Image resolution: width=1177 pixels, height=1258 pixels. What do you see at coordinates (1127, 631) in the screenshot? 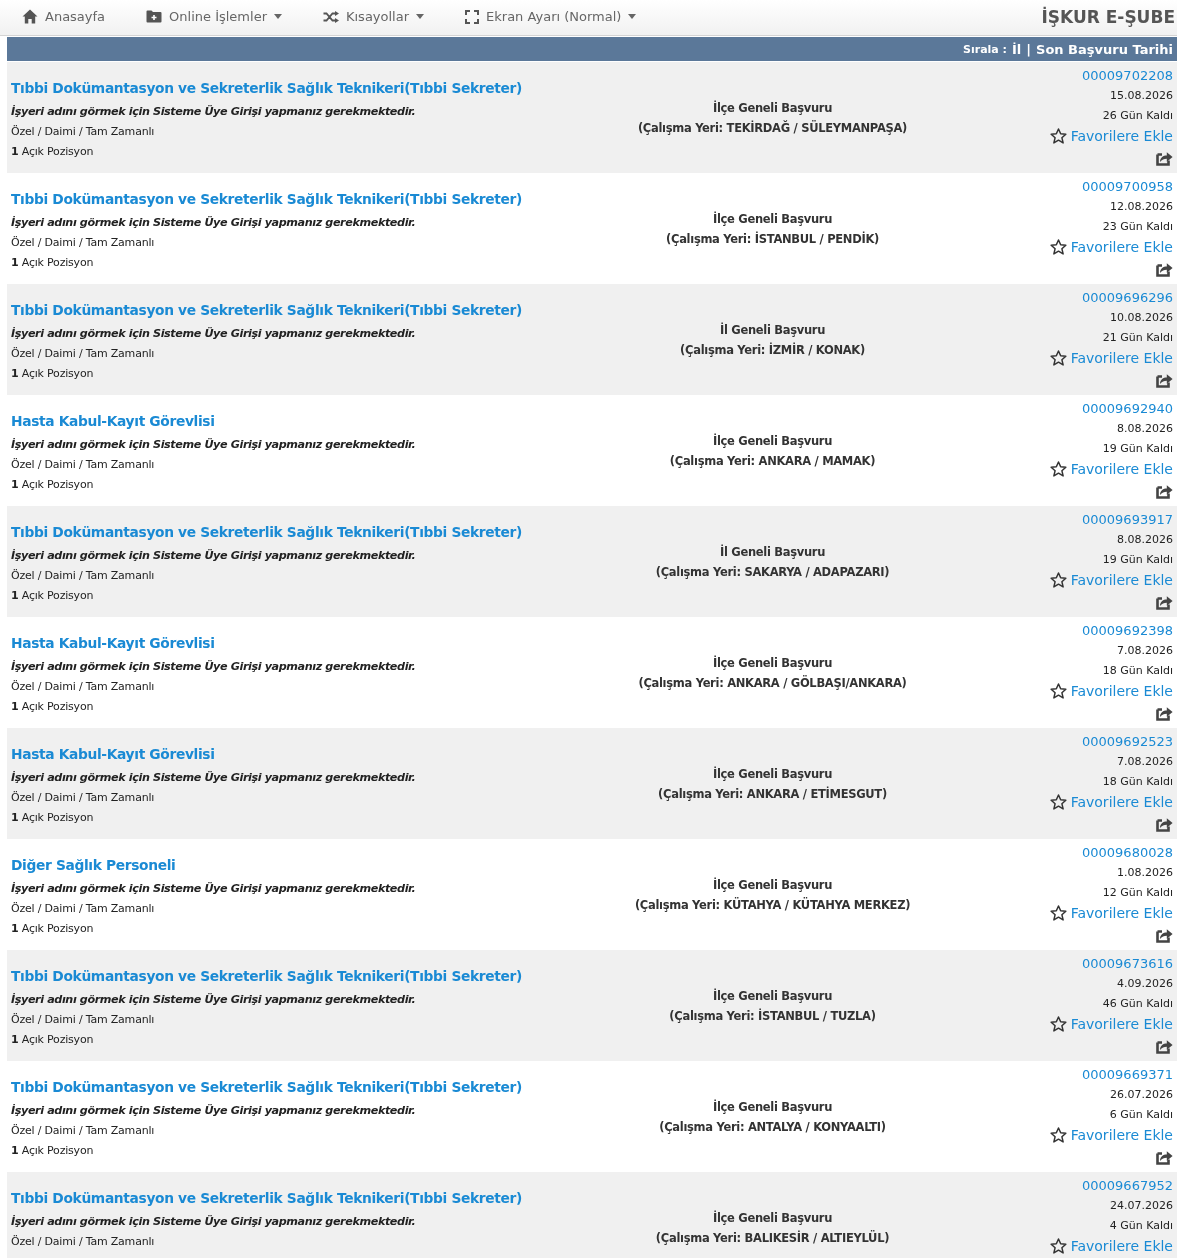
I see `posting-number-link: 00009692398` at bounding box center [1127, 631].